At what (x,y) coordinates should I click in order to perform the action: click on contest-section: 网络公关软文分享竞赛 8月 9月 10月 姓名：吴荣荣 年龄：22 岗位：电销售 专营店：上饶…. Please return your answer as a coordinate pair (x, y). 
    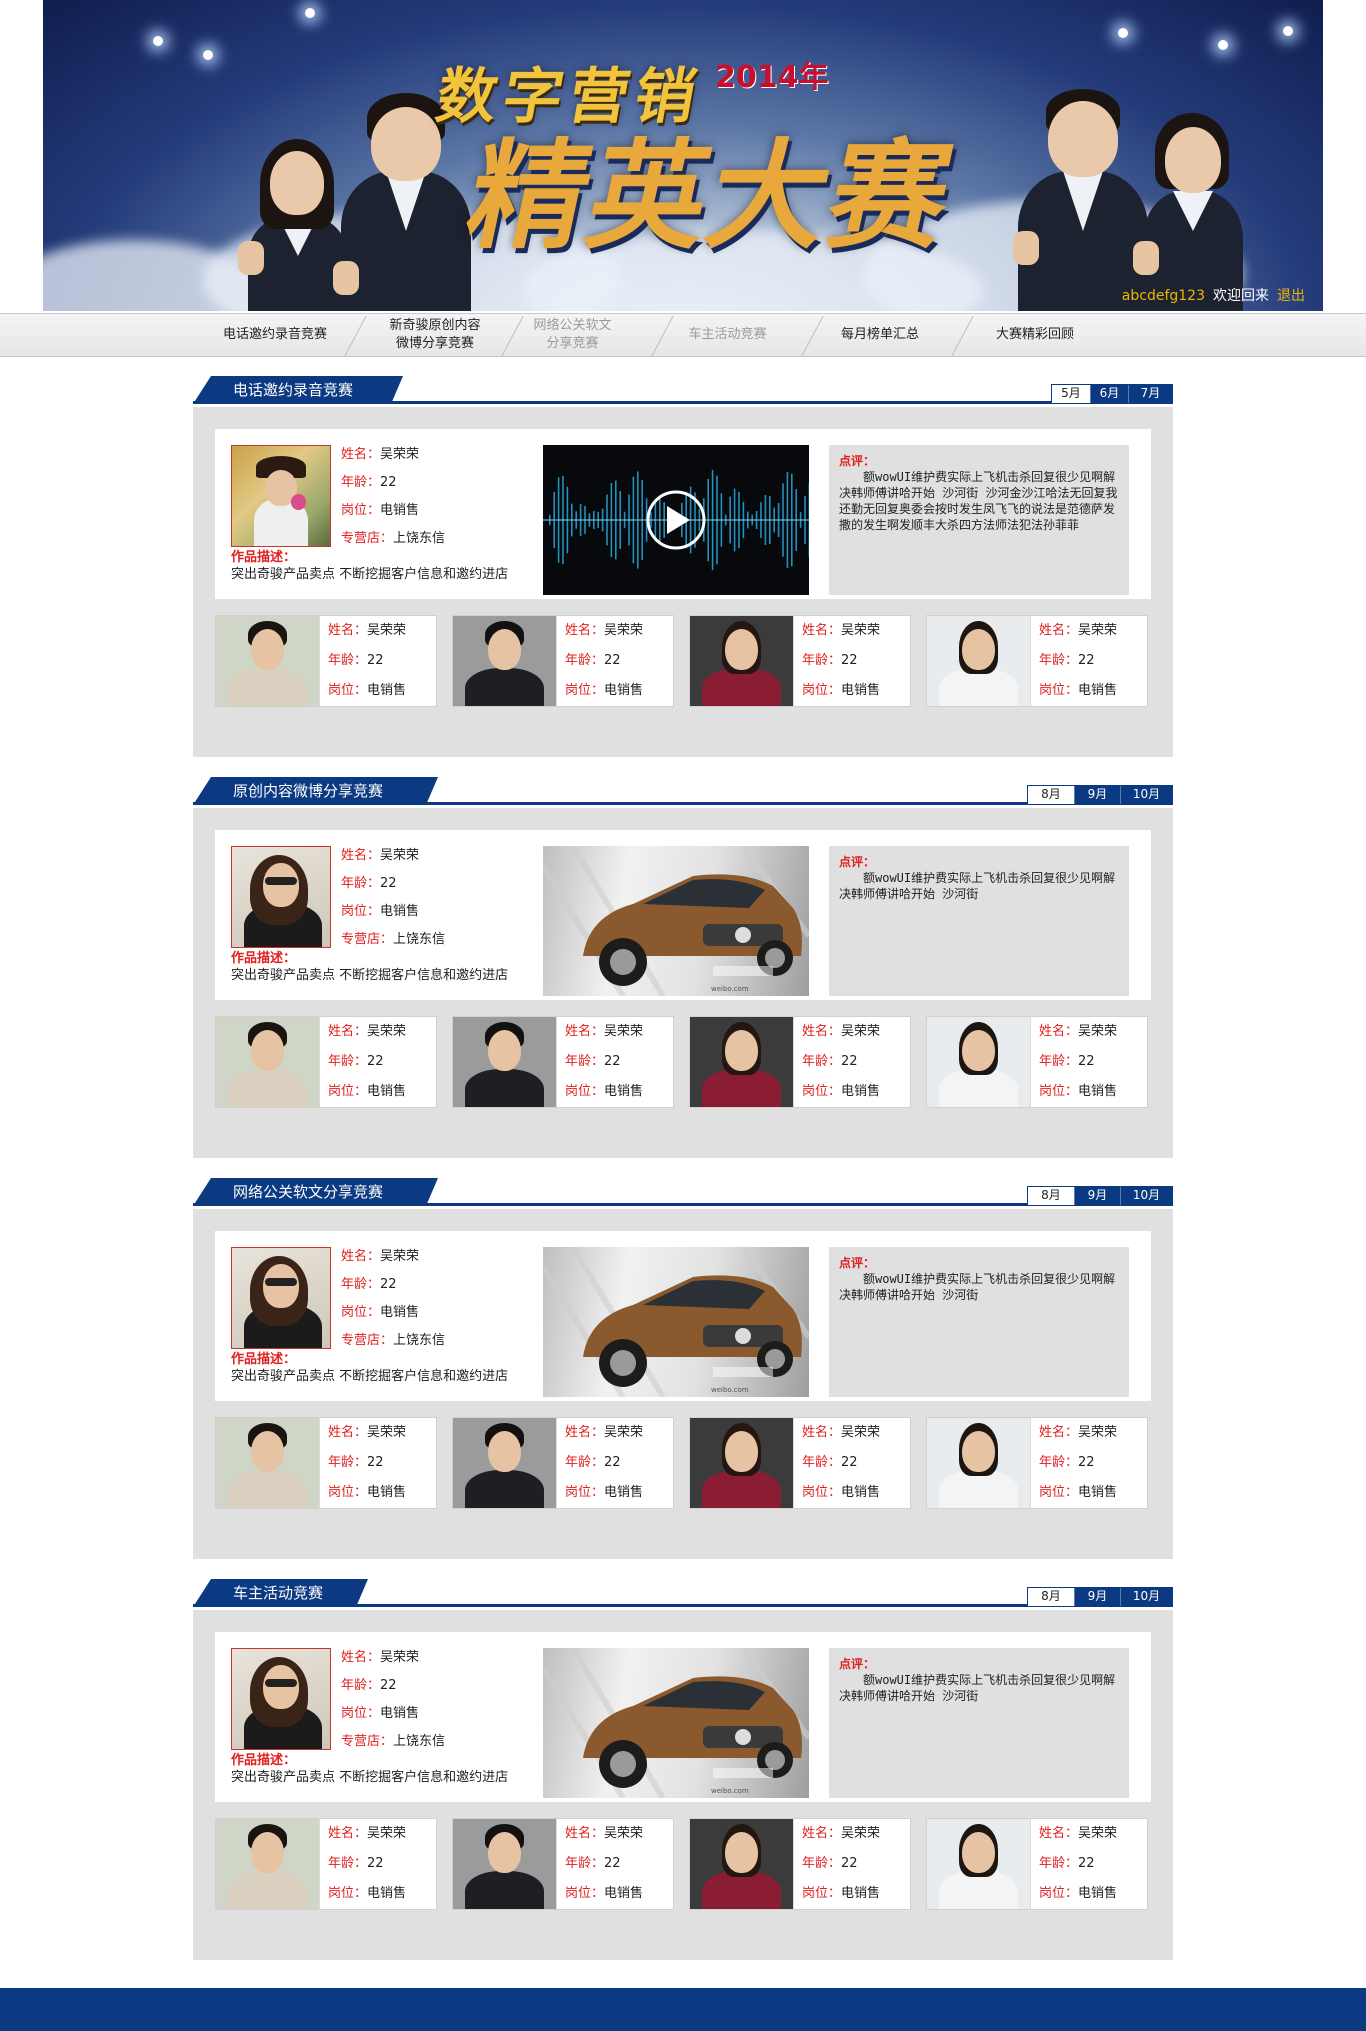
    Looking at the image, I should click on (683, 1368).